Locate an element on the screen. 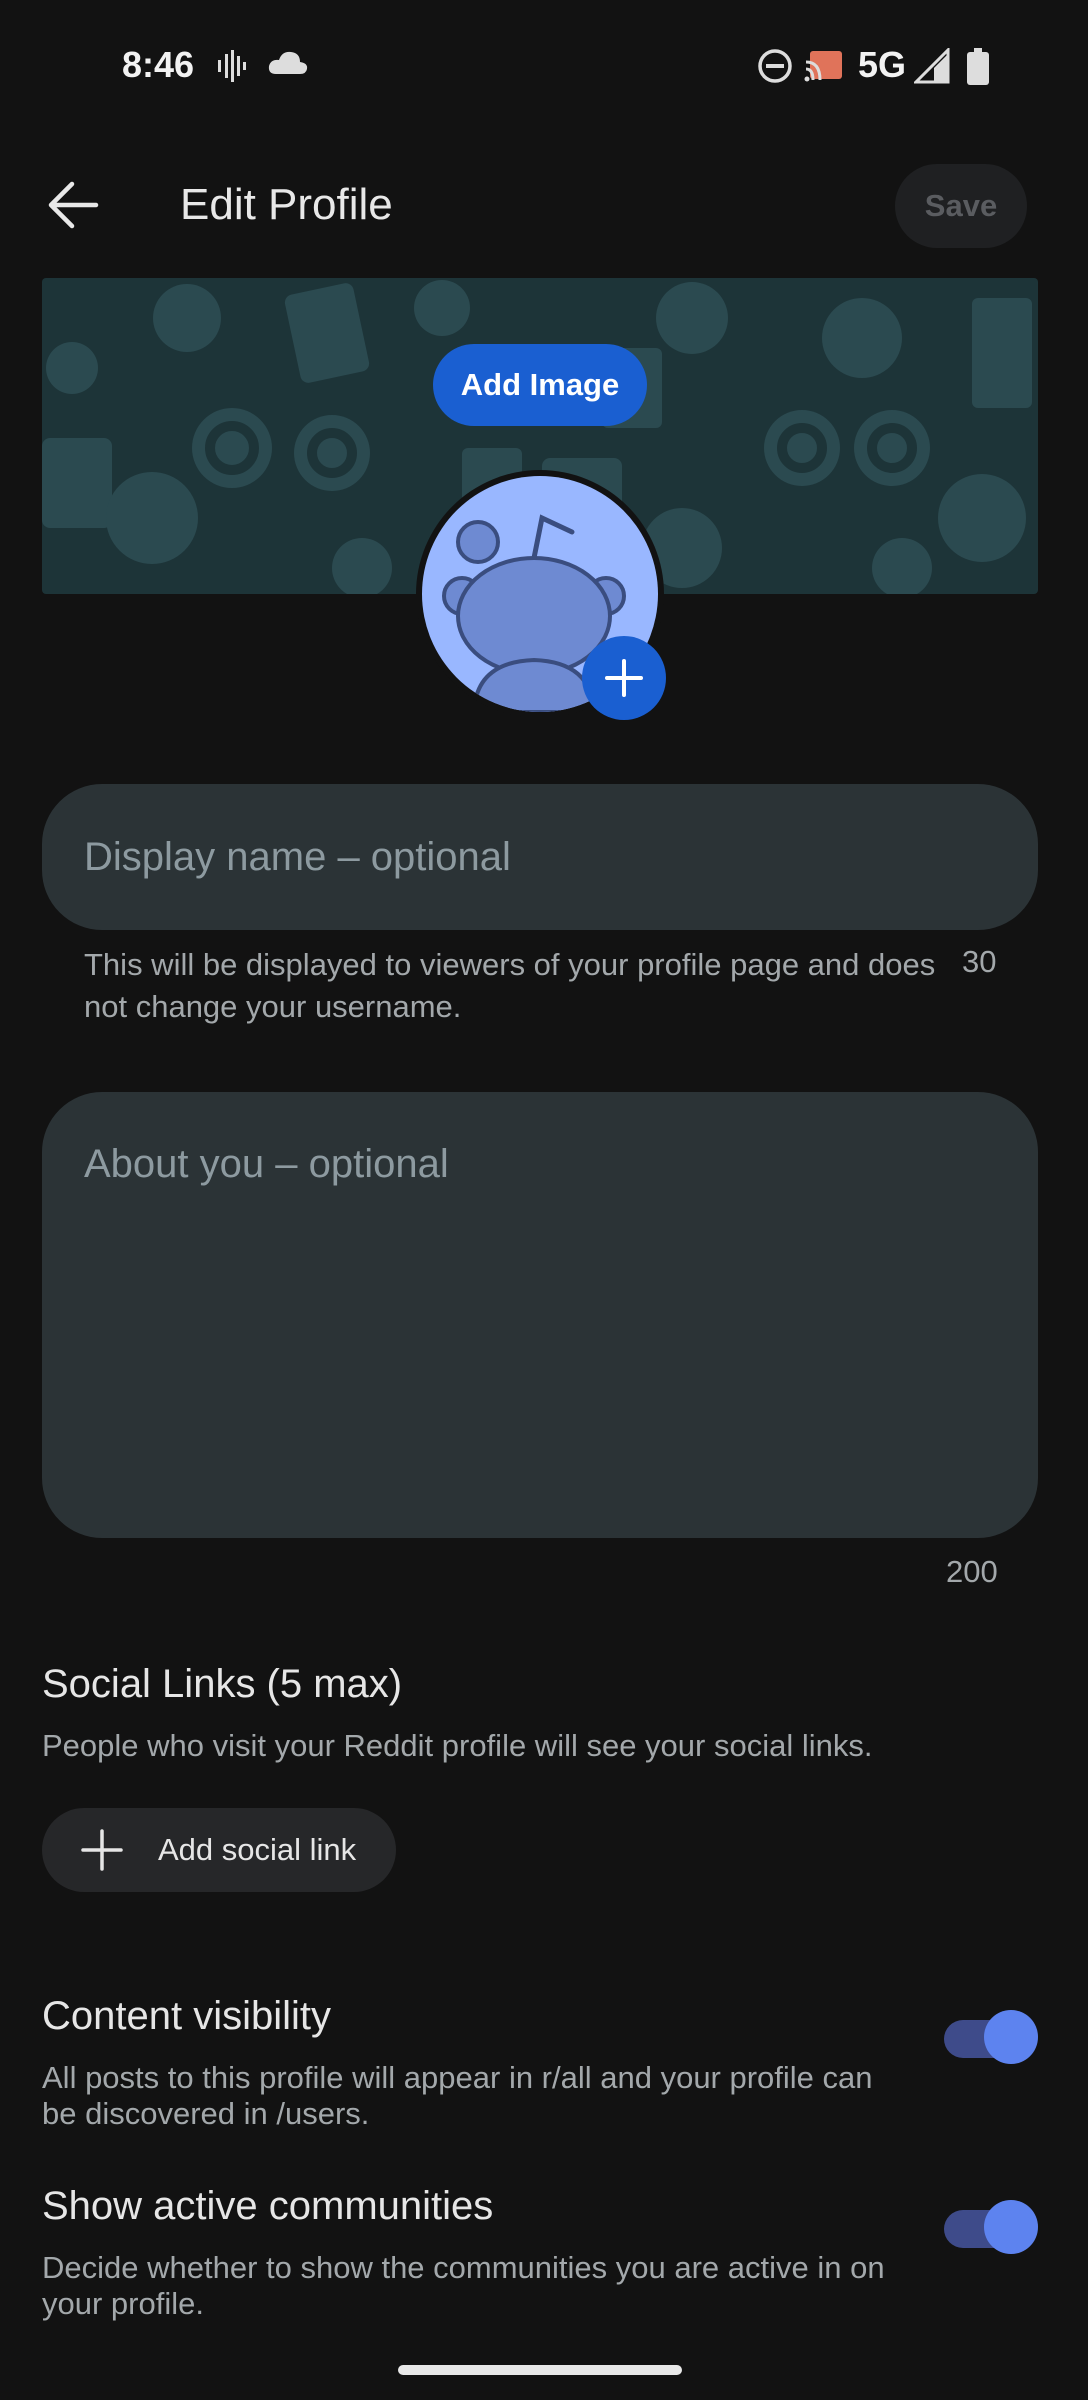  add-social-link-button: Add social link is located at coordinates (219, 1850).